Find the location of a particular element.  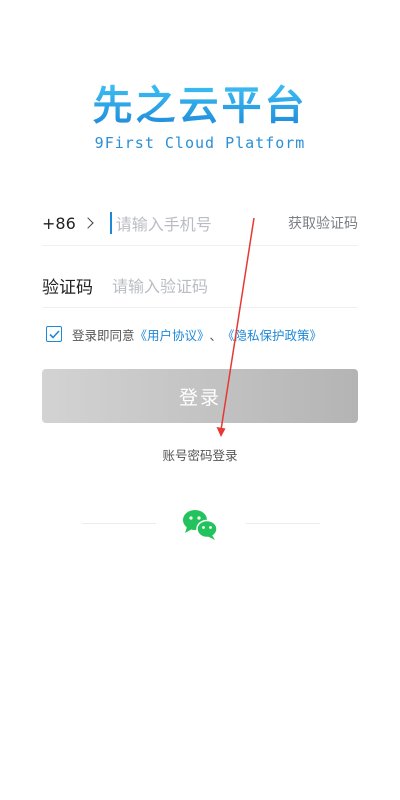

code-label: 验证码 is located at coordinates (67, 287).